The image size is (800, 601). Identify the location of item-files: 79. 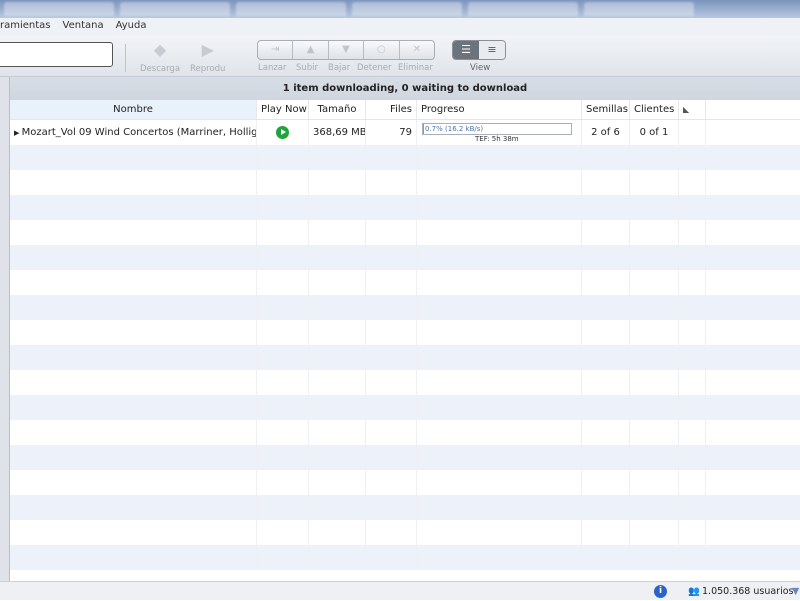
(391, 132).